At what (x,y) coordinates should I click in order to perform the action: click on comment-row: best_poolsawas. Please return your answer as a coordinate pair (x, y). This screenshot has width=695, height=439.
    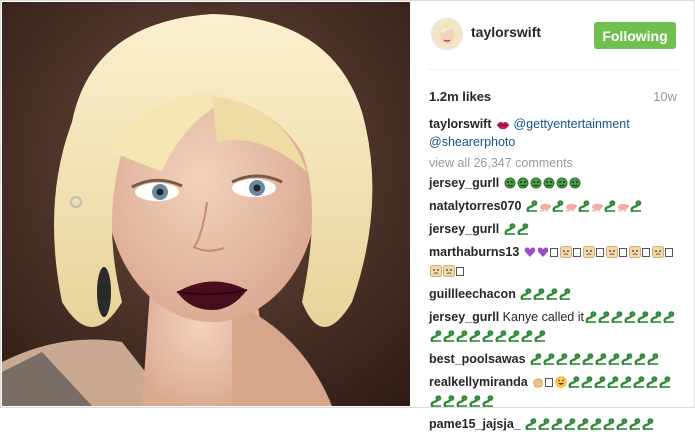
    Looking at the image, I should click on (555, 360).